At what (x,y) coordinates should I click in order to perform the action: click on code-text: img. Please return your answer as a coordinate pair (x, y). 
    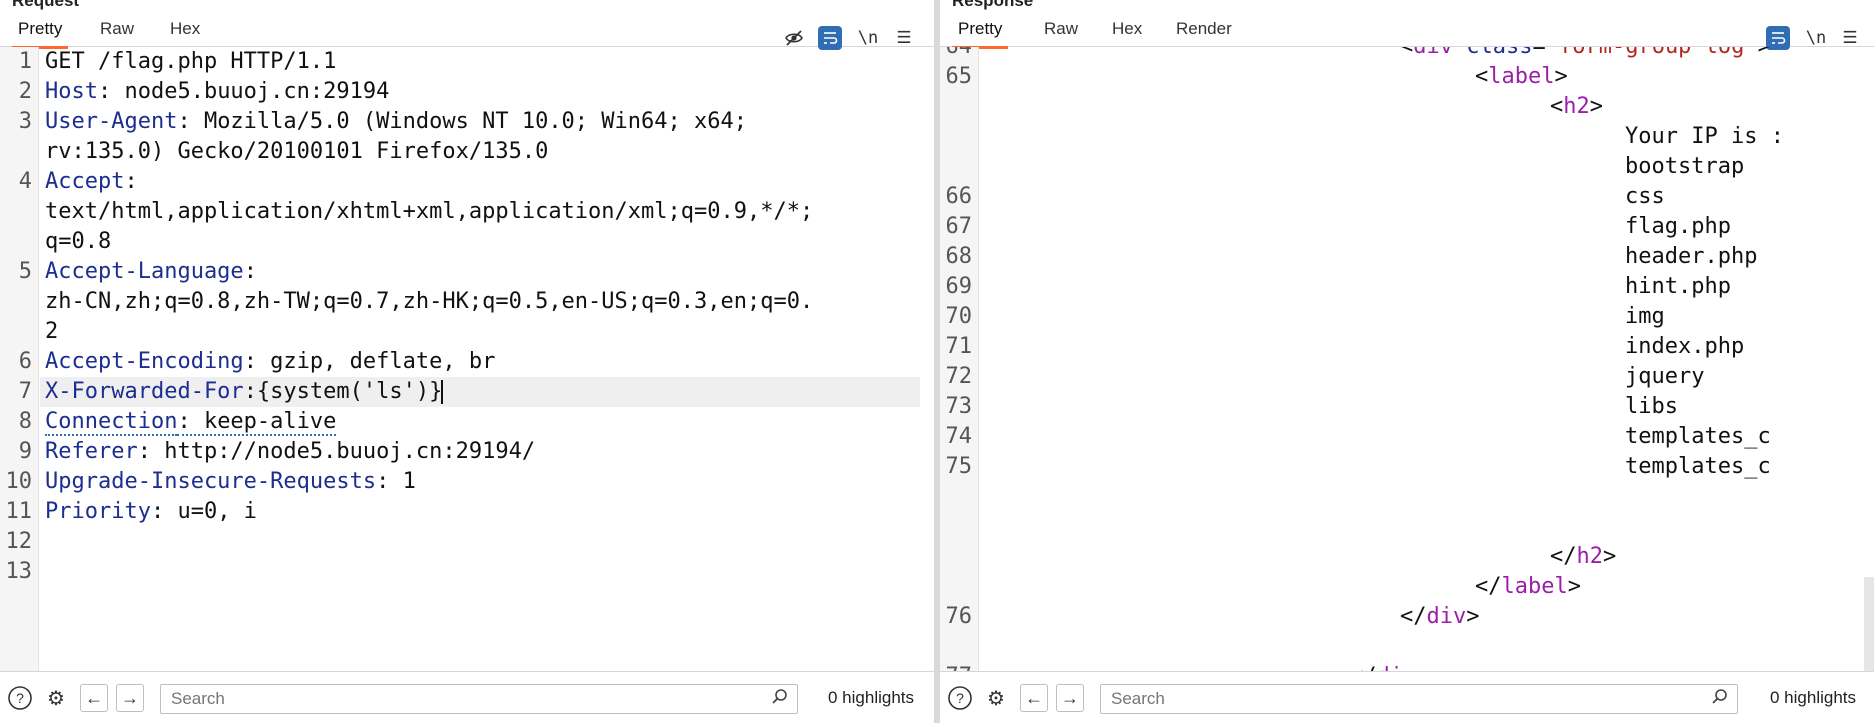
    Looking at the image, I should click on (1645, 316).